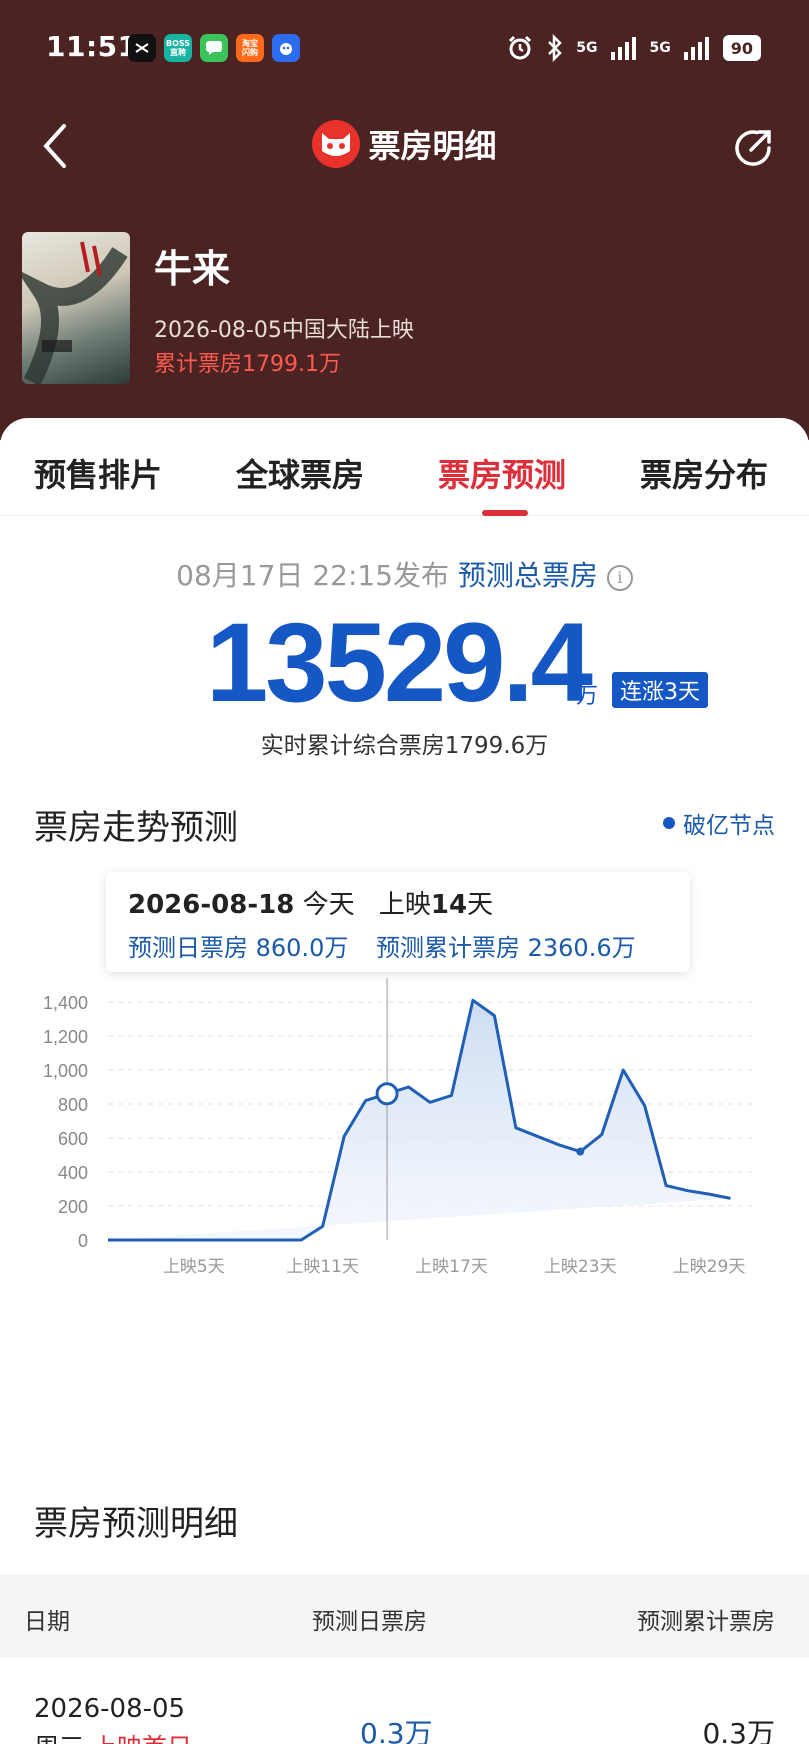 This screenshot has width=809, height=1744. Describe the element at coordinates (502, 473) in the screenshot. I see `tab-forecast: 票房预测` at that location.